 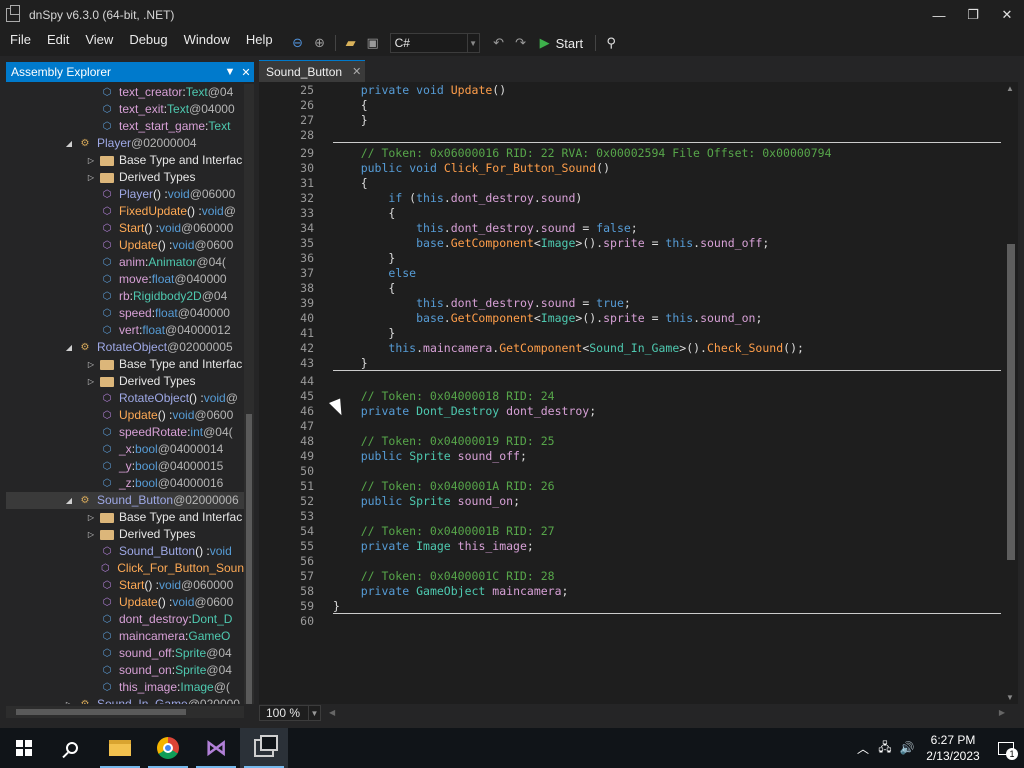 What do you see at coordinates (631, 183) in the screenshot?
I see `code-line: 31 {` at bounding box center [631, 183].